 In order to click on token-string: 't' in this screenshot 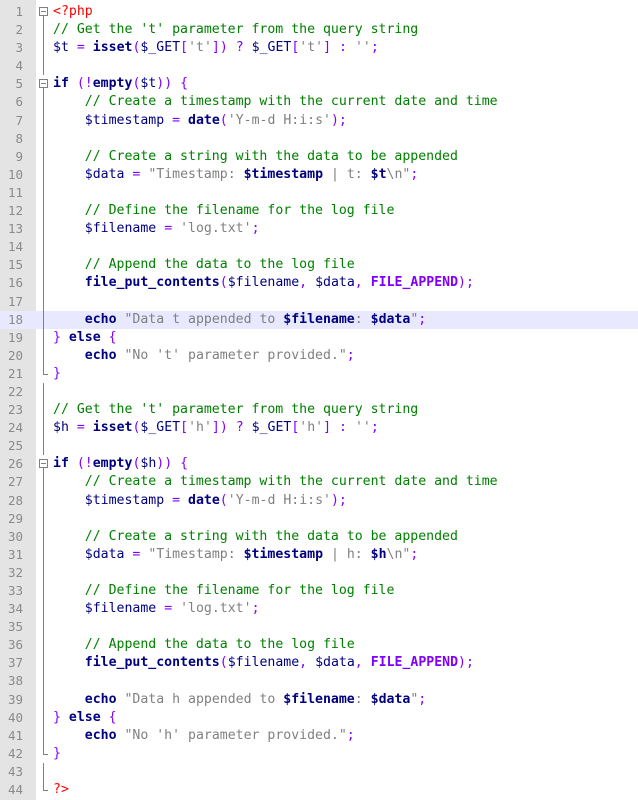, I will do `click(311, 48)`.